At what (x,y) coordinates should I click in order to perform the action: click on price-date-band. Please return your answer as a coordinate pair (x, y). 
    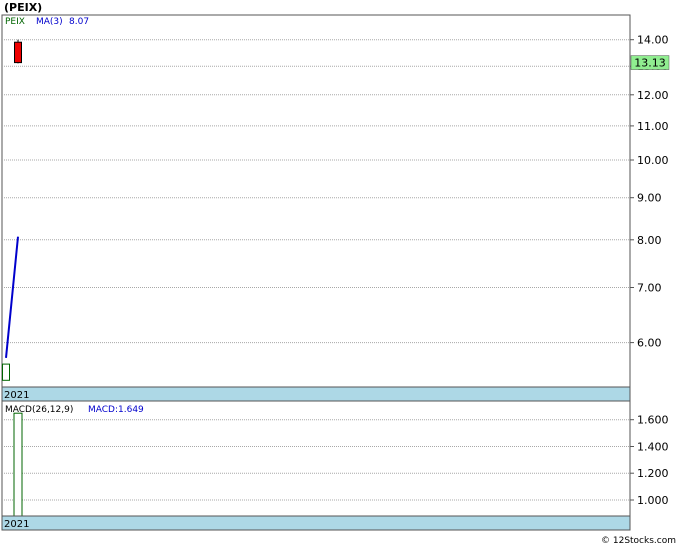
    Looking at the image, I should click on (316, 394).